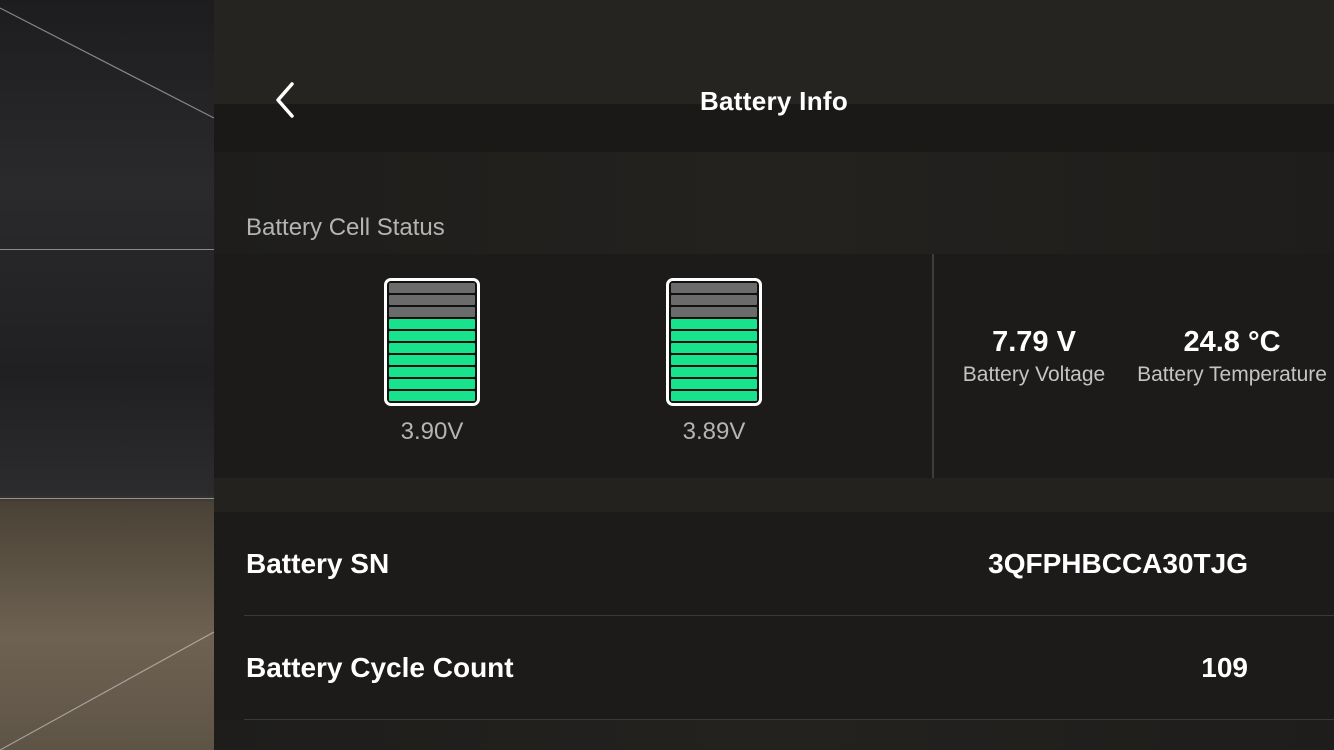 Image resolution: width=1334 pixels, height=750 pixels. What do you see at coordinates (1232, 374) in the screenshot?
I see `battery-temperature-label: Battery Temperature` at bounding box center [1232, 374].